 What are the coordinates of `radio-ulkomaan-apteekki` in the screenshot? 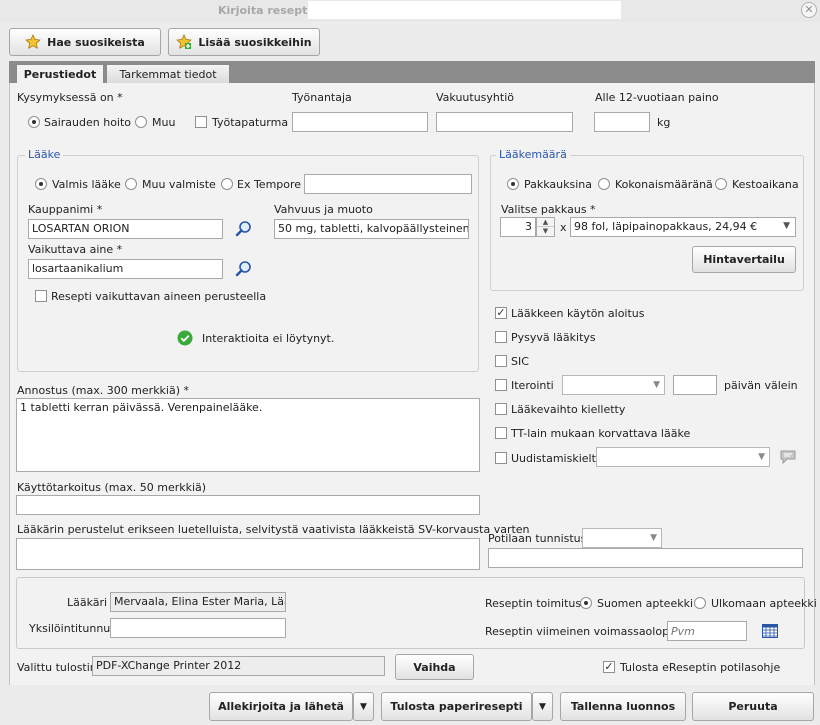 It's located at (700, 603).